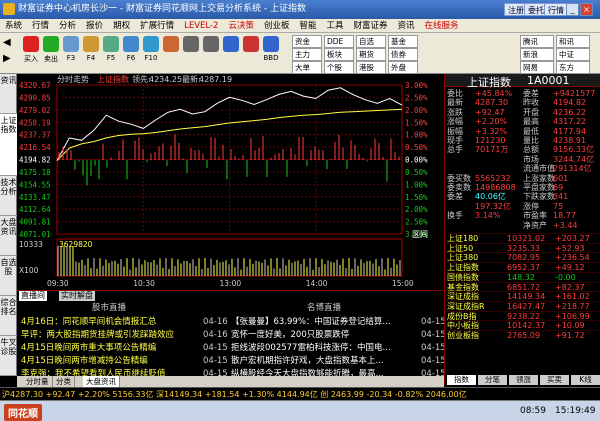 This screenshot has height=421, width=600. Describe the element at coordinates (9, 59) in the screenshot. I see `forward-icon: ▶` at that location.